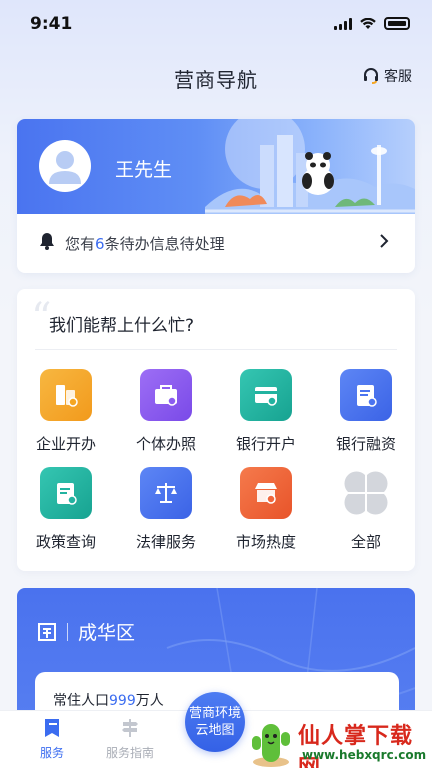 This screenshot has height=768, width=432. I want to click on service-market-heat: 市场热度, so click(266, 509).